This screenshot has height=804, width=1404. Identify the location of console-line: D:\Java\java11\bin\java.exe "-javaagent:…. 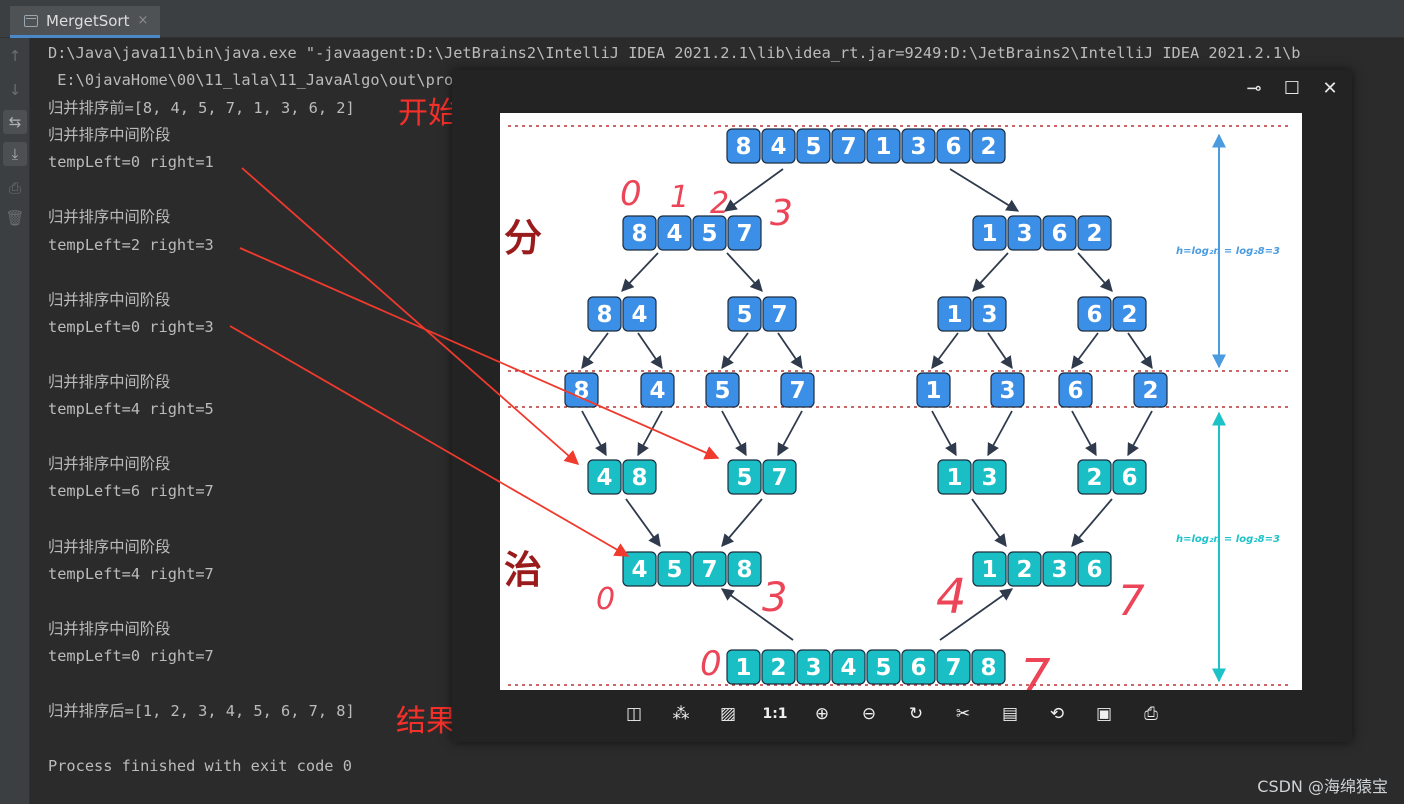
(674, 53).